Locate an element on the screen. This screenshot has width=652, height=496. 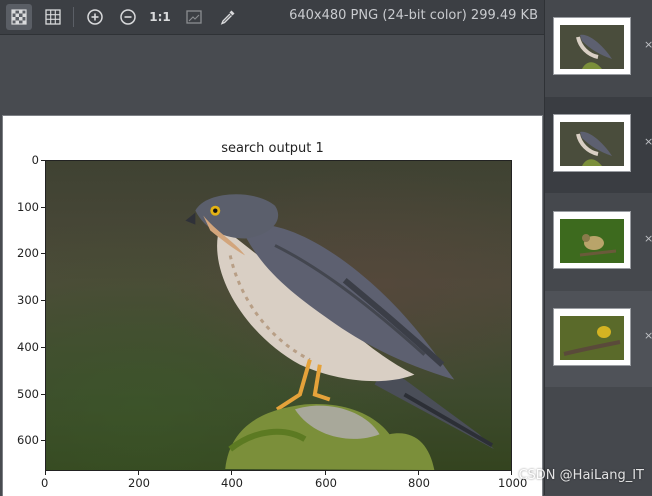
fit-window-icon is located at coordinates (194, 17).